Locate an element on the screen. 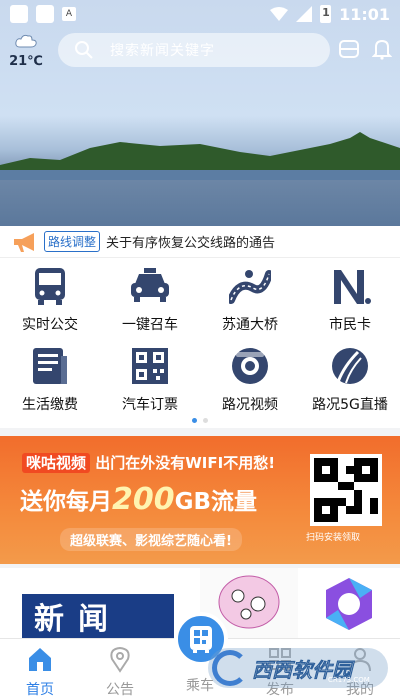  watermark-sub: CR173.COM is located at coordinates (349, 680).